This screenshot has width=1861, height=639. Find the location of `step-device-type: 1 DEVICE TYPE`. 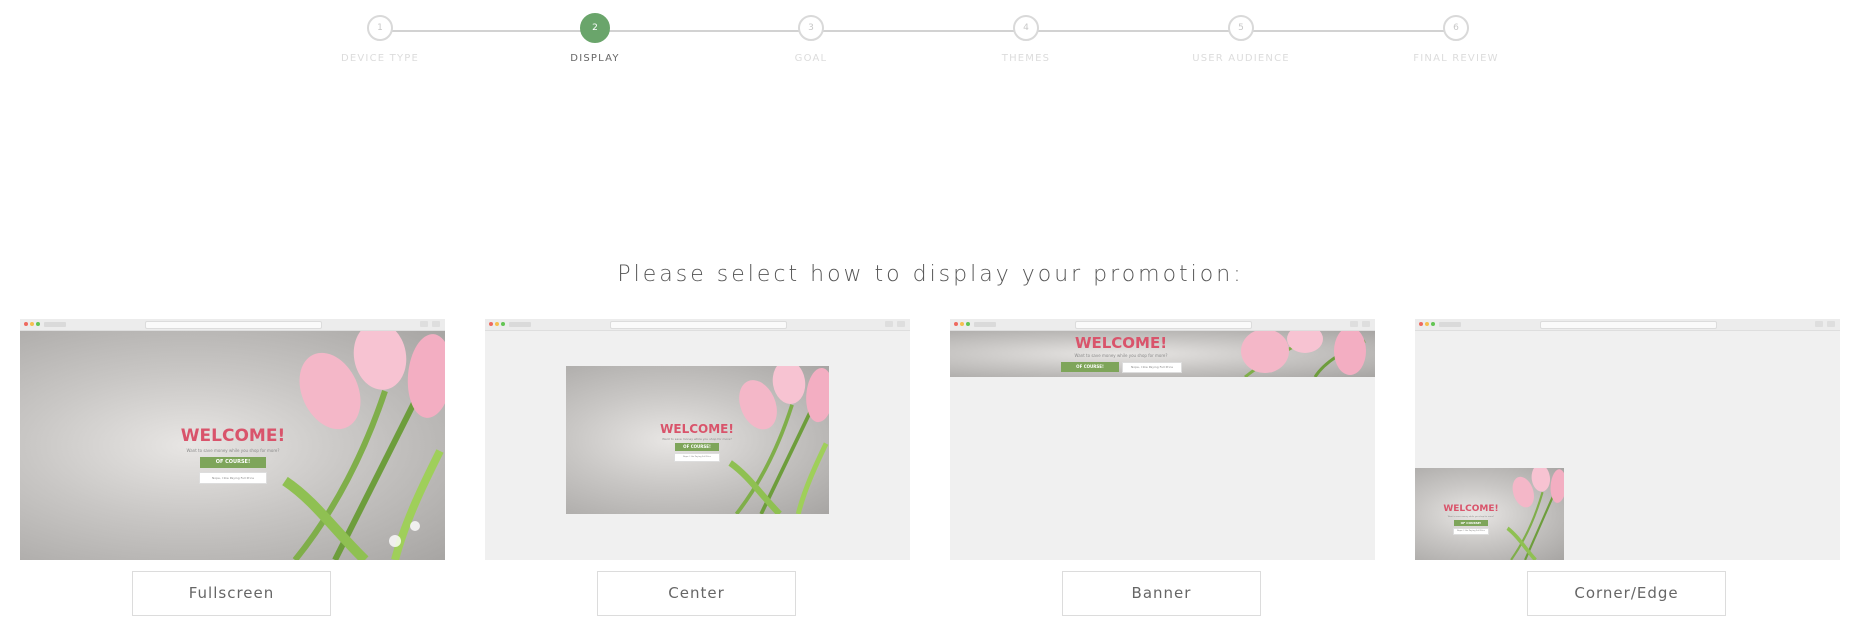

step-device-type: 1 DEVICE TYPE is located at coordinates (380, 39).